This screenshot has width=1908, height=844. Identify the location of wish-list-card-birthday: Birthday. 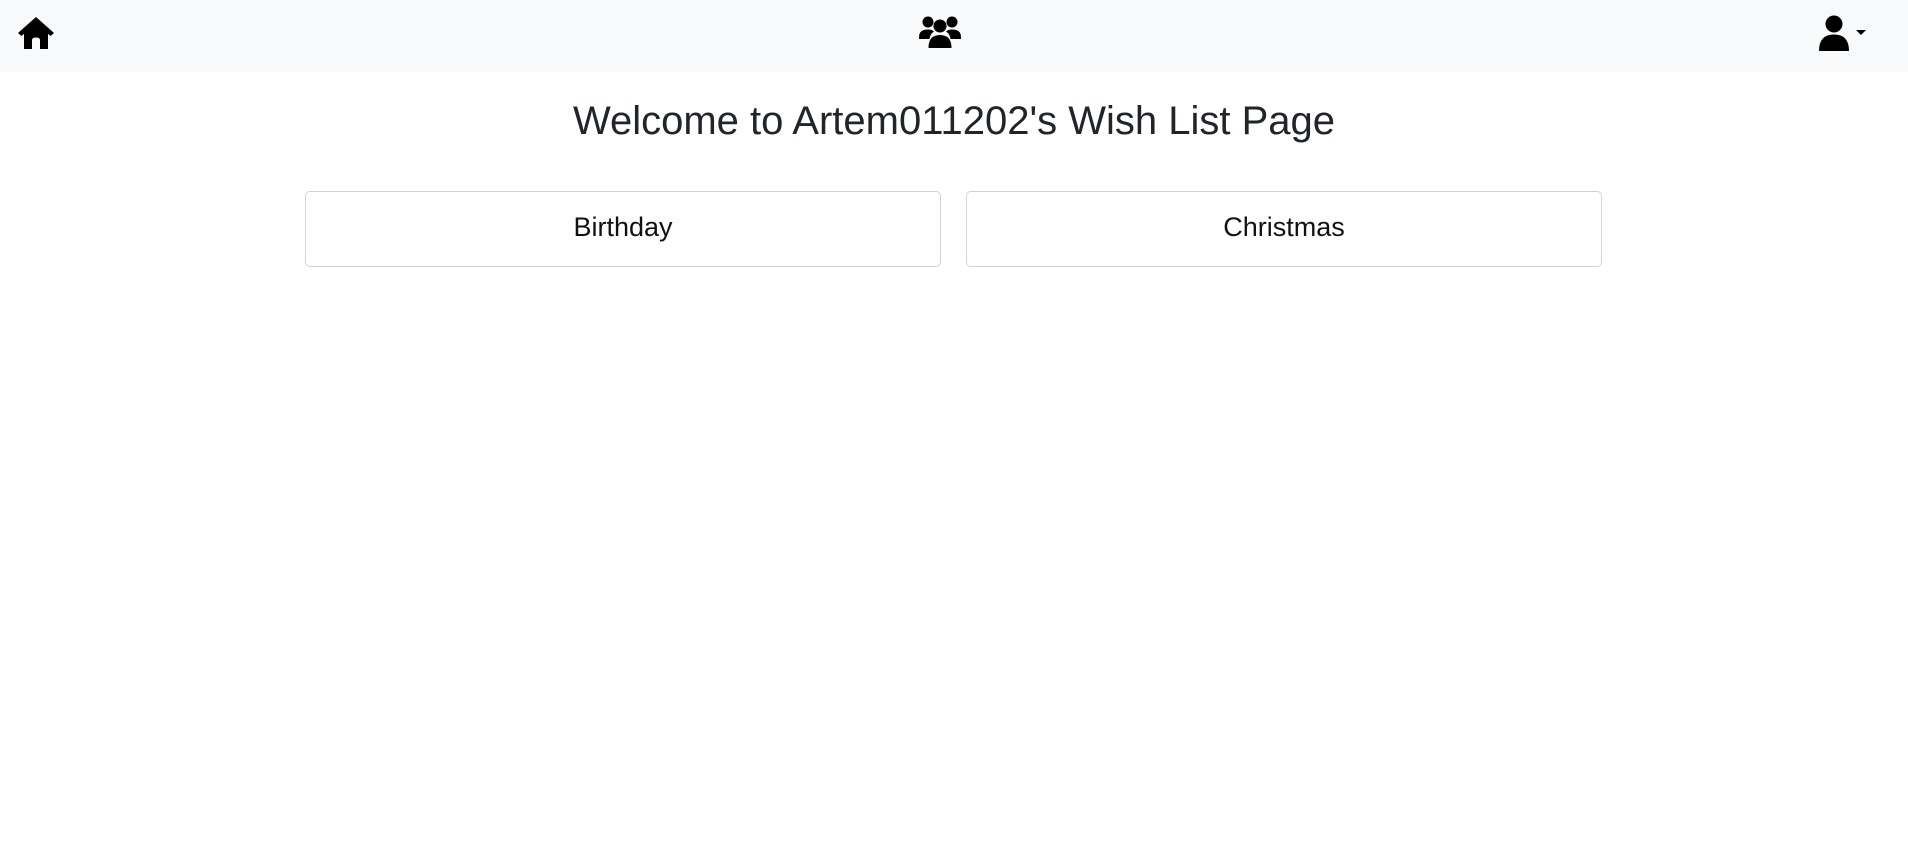
(623, 229).